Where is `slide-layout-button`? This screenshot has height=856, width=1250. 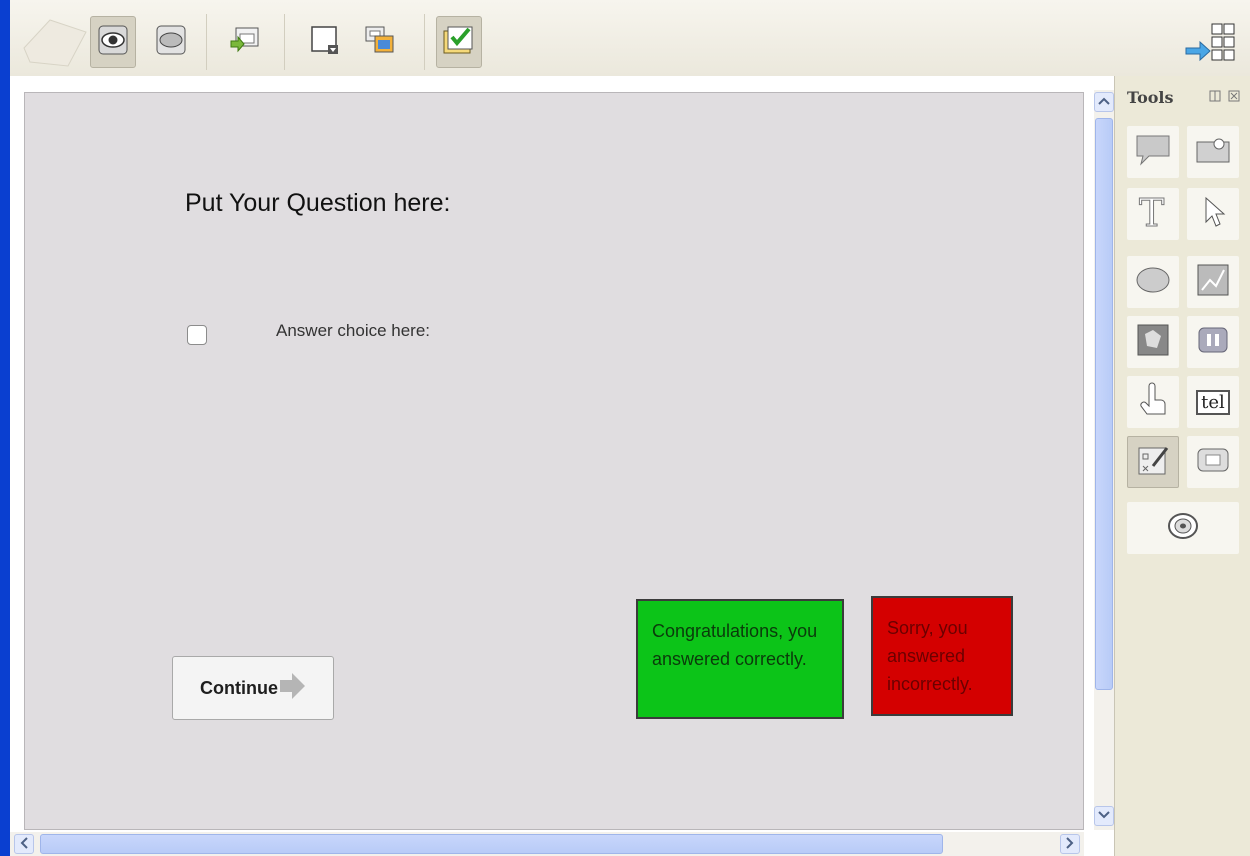 slide-layout-button is located at coordinates (325, 42).